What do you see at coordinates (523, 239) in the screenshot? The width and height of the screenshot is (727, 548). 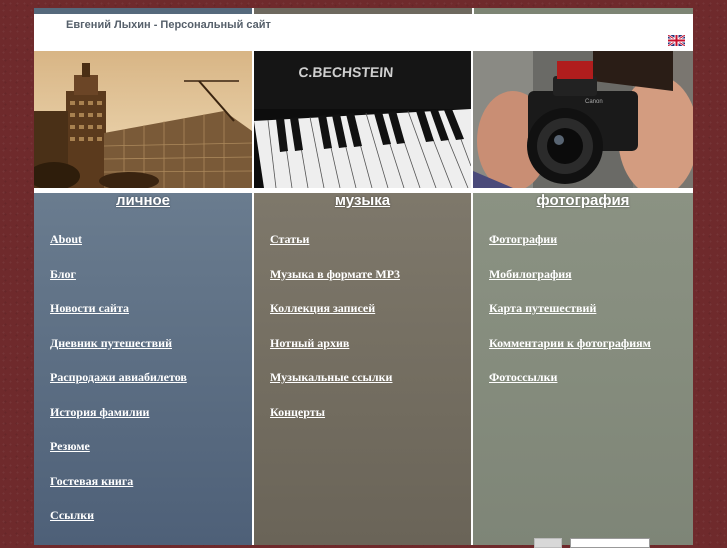 I see `link-photos: Фотографии` at bounding box center [523, 239].